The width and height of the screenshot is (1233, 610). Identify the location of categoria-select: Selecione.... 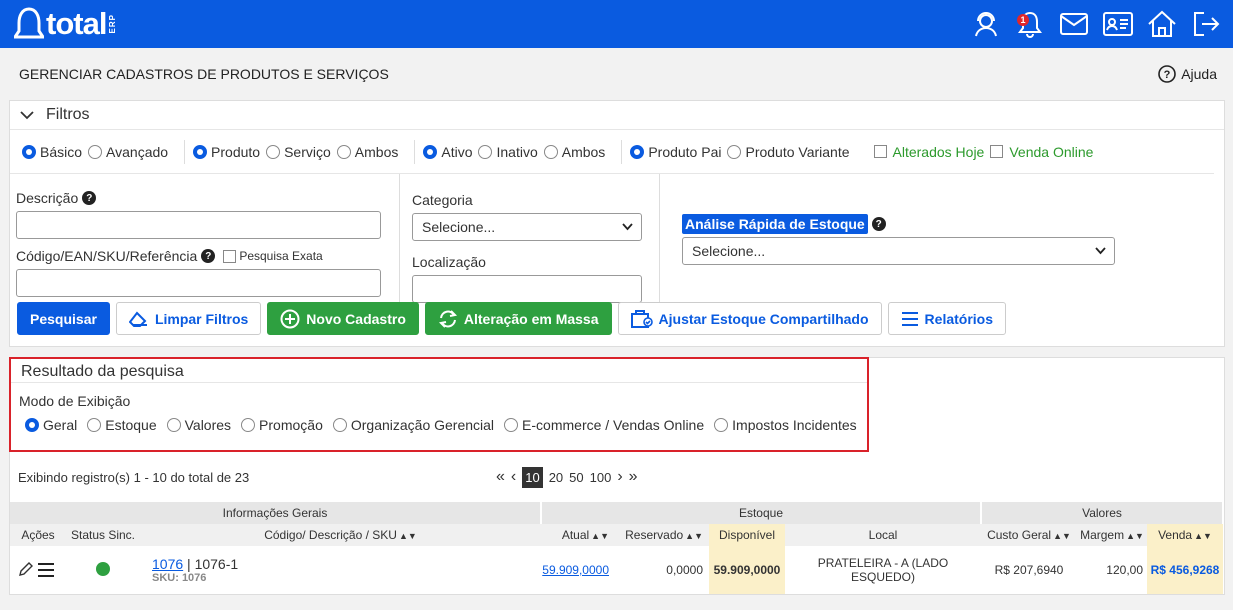
(527, 227).